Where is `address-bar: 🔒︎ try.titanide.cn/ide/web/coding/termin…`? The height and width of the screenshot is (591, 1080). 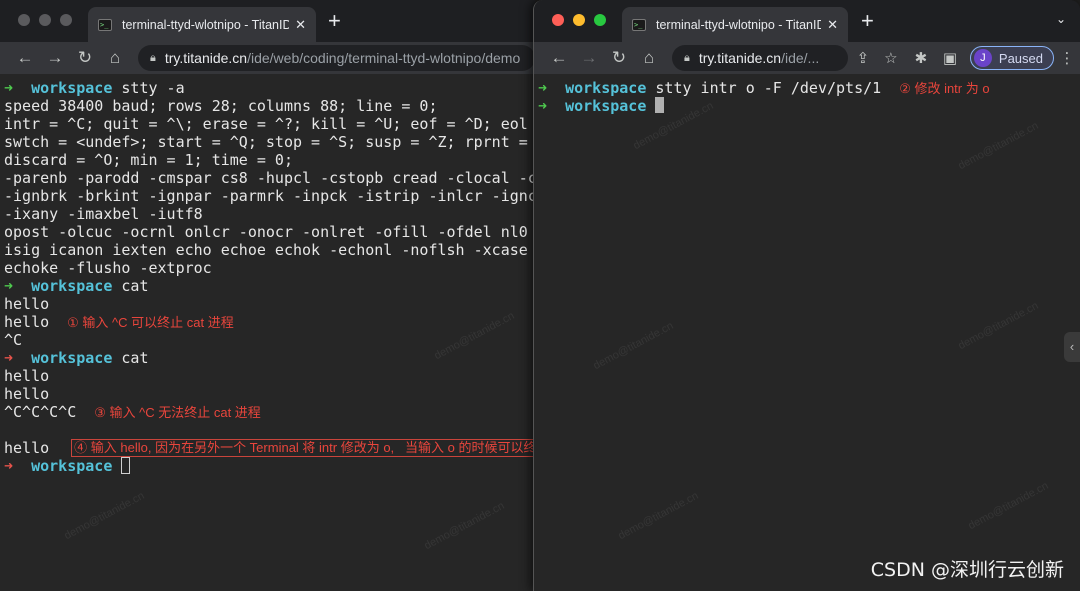 address-bar: 🔒︎ try.titanide.cn/ide/web/coding/termin… is located at coordinates (336, 58).